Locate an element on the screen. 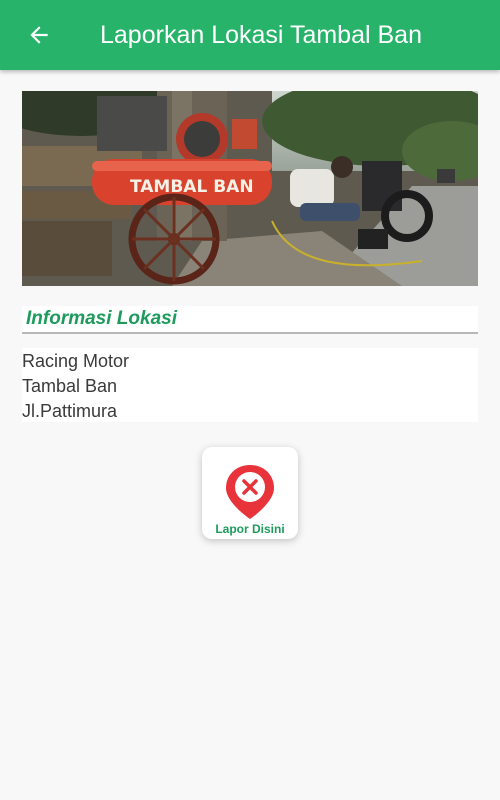  location-category: Tambal Ban is located at coordinates (70, 386).